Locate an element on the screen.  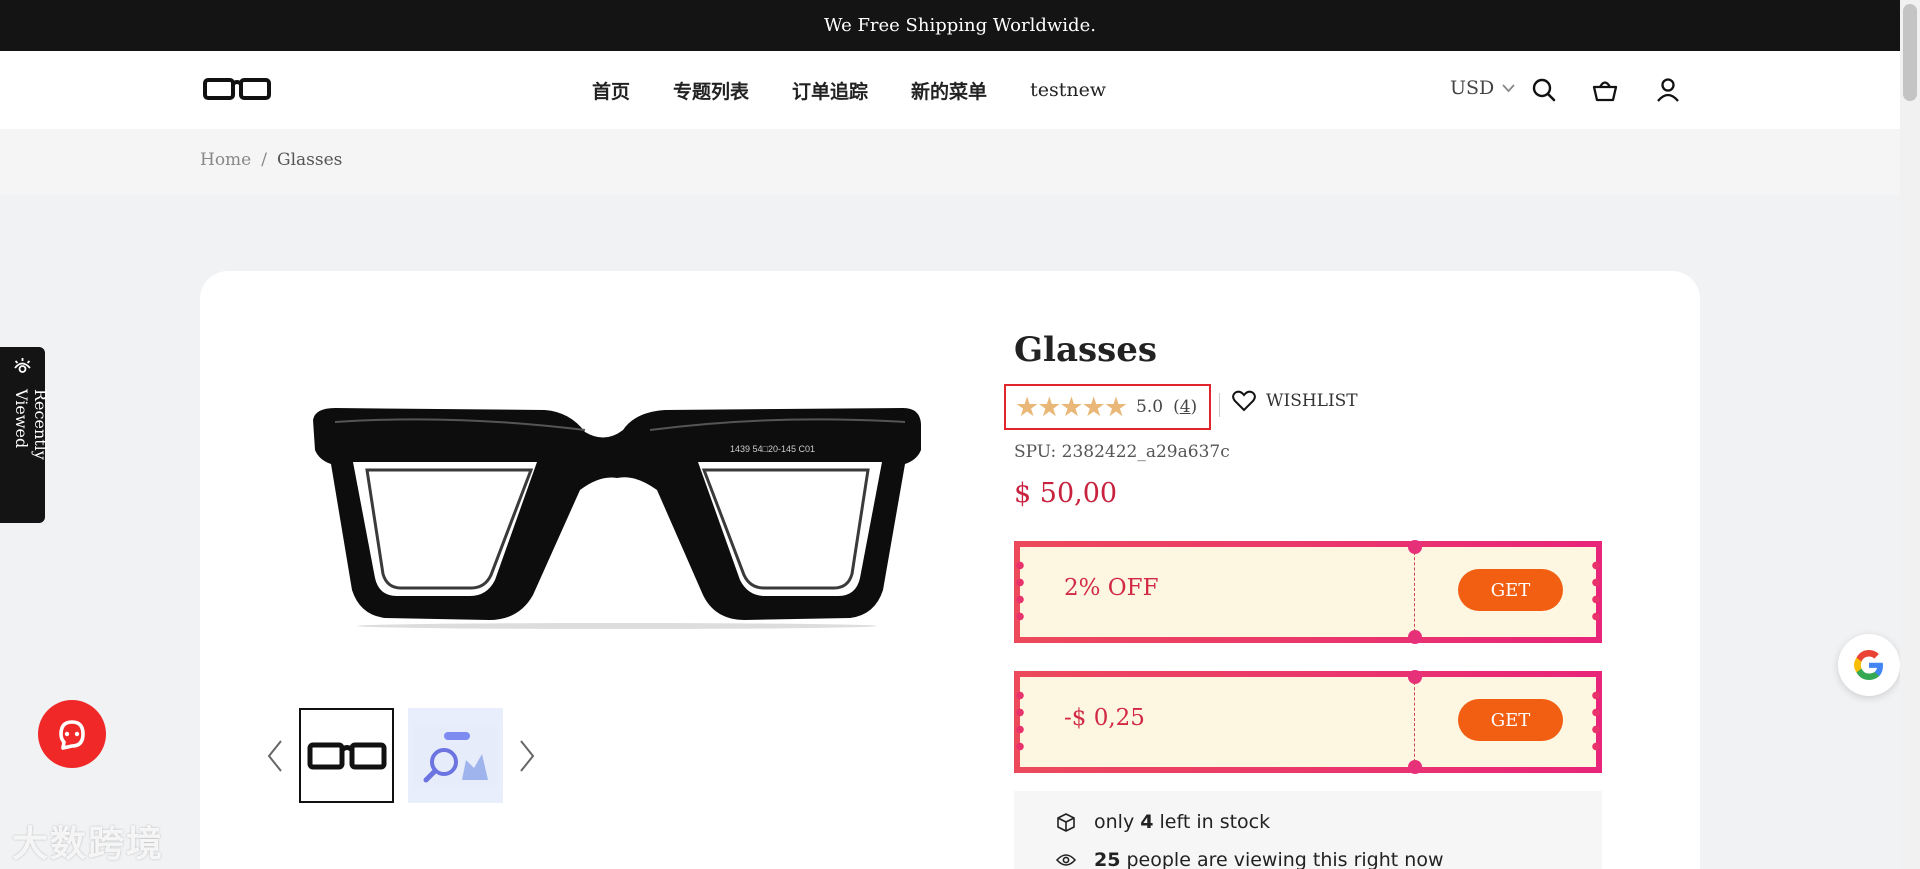
chevron-left-icon is located at coordinates (275, 756).